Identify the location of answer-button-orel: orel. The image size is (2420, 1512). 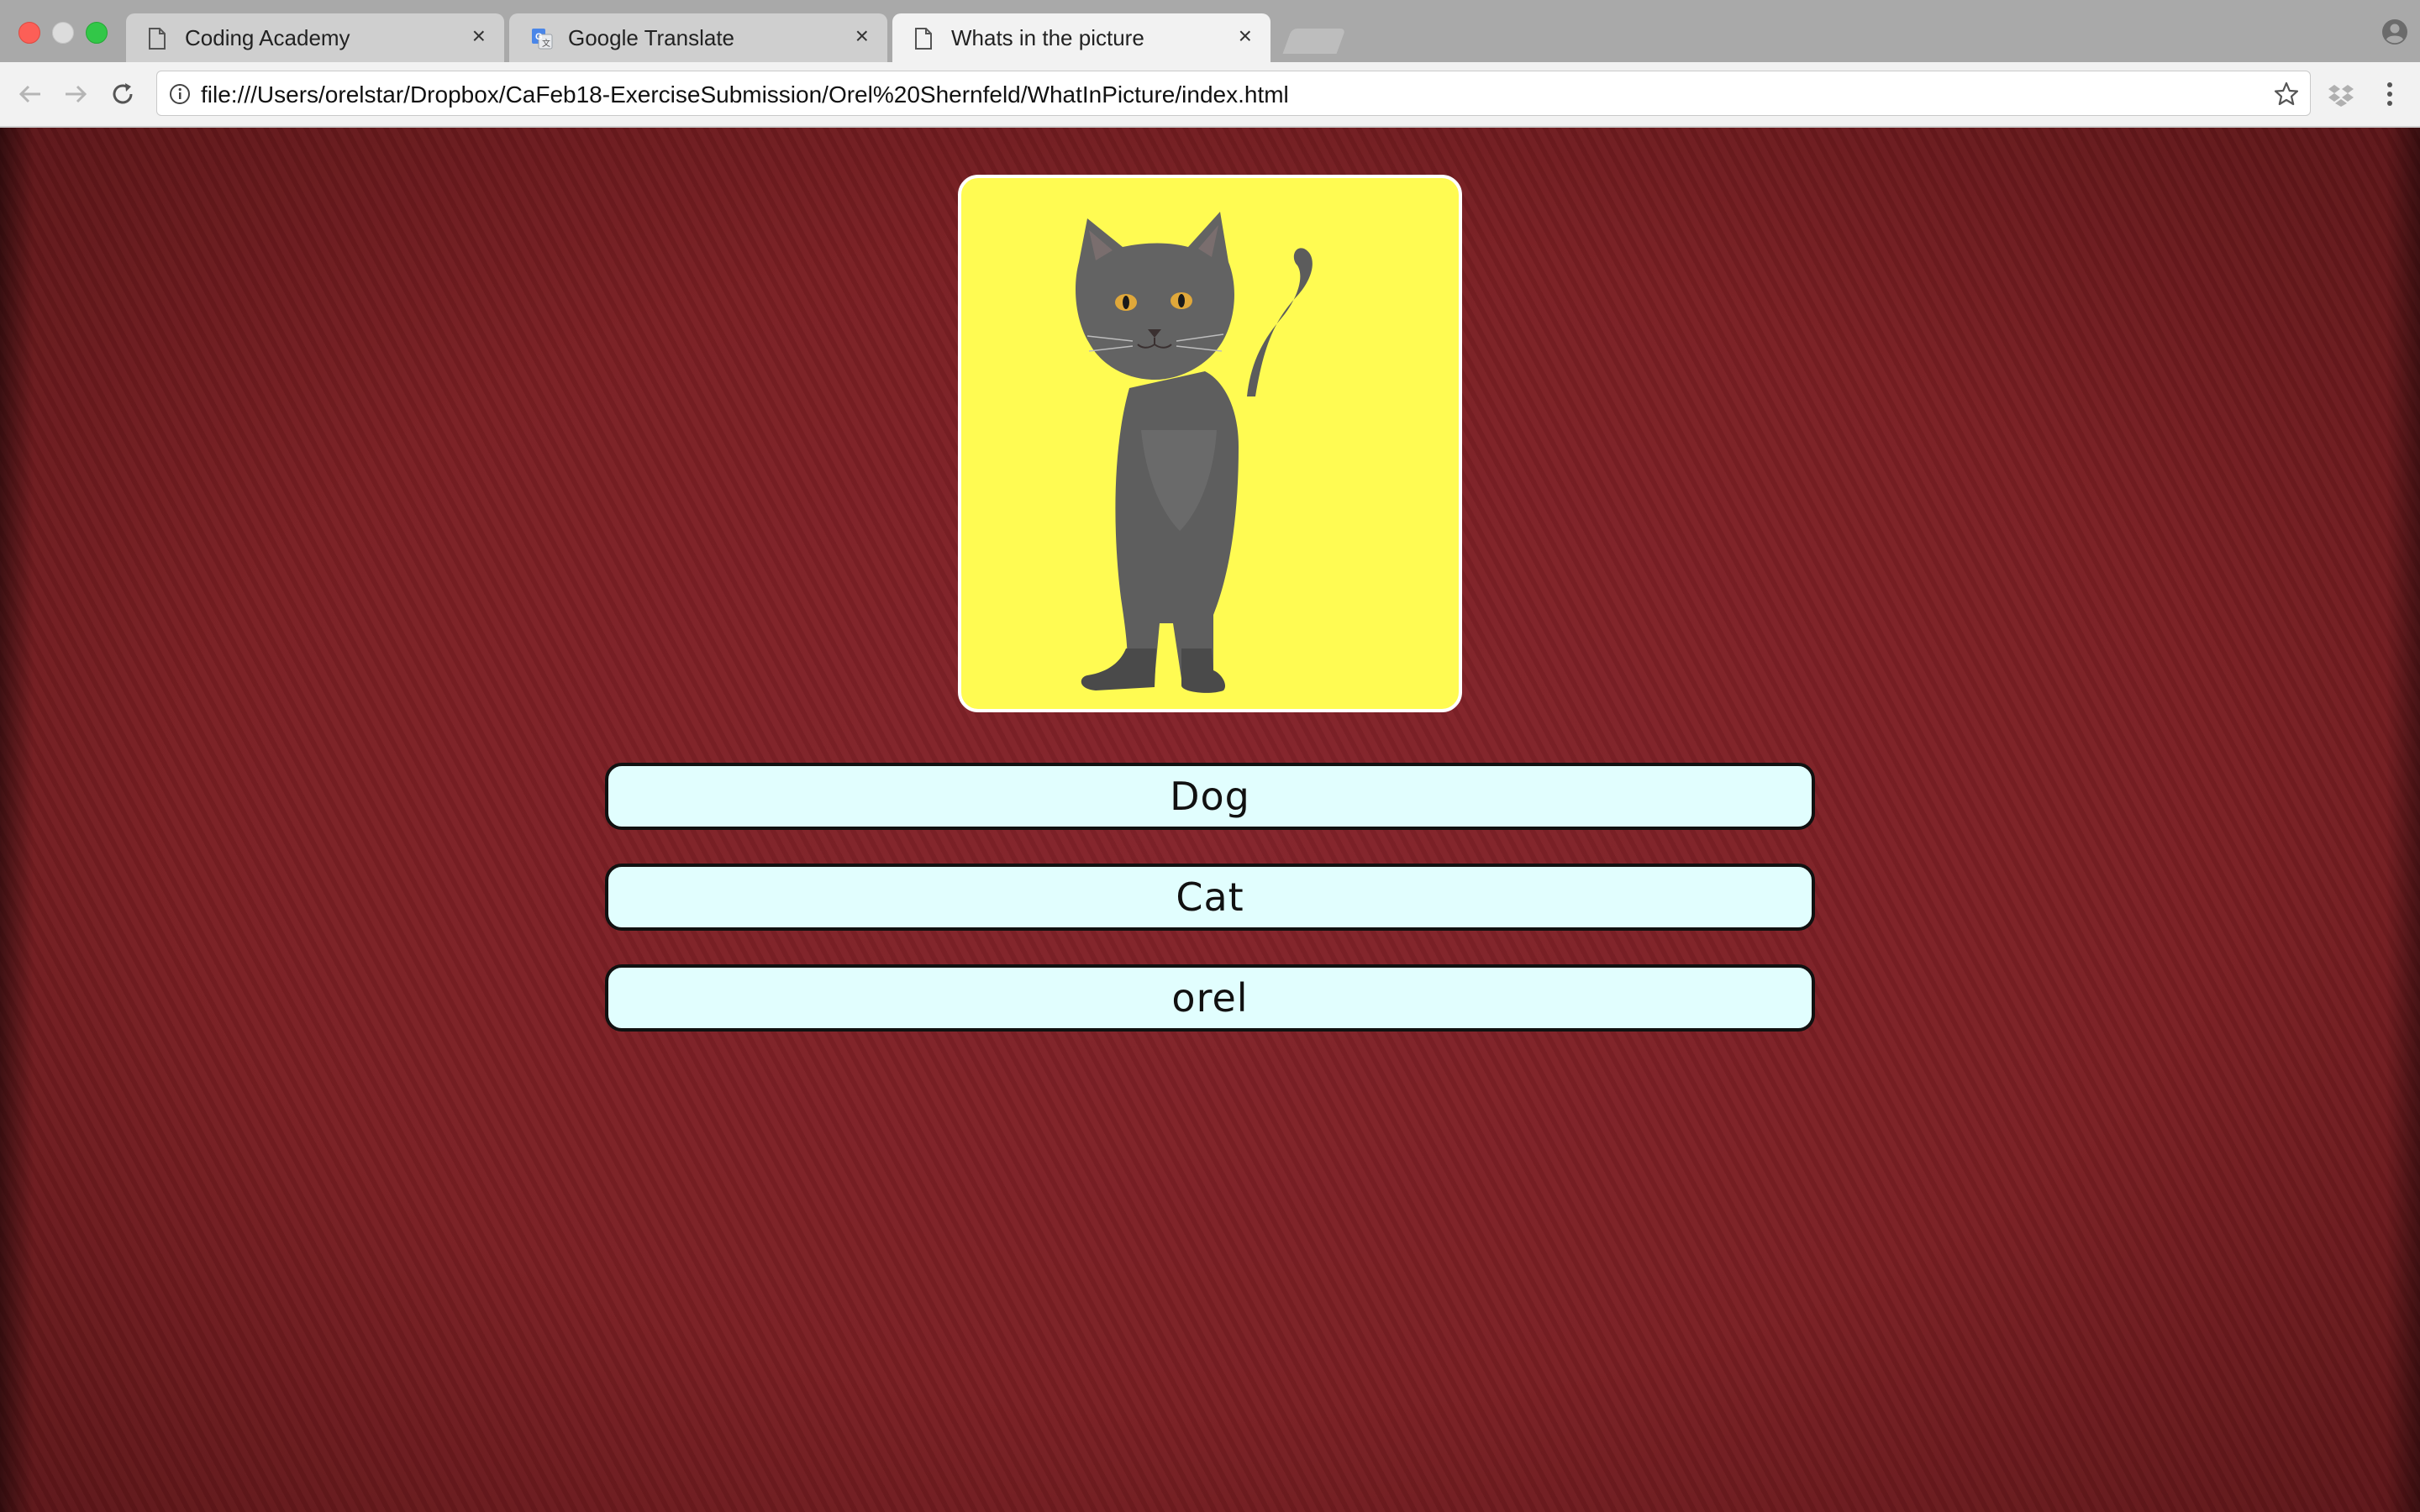
(1210, 998).